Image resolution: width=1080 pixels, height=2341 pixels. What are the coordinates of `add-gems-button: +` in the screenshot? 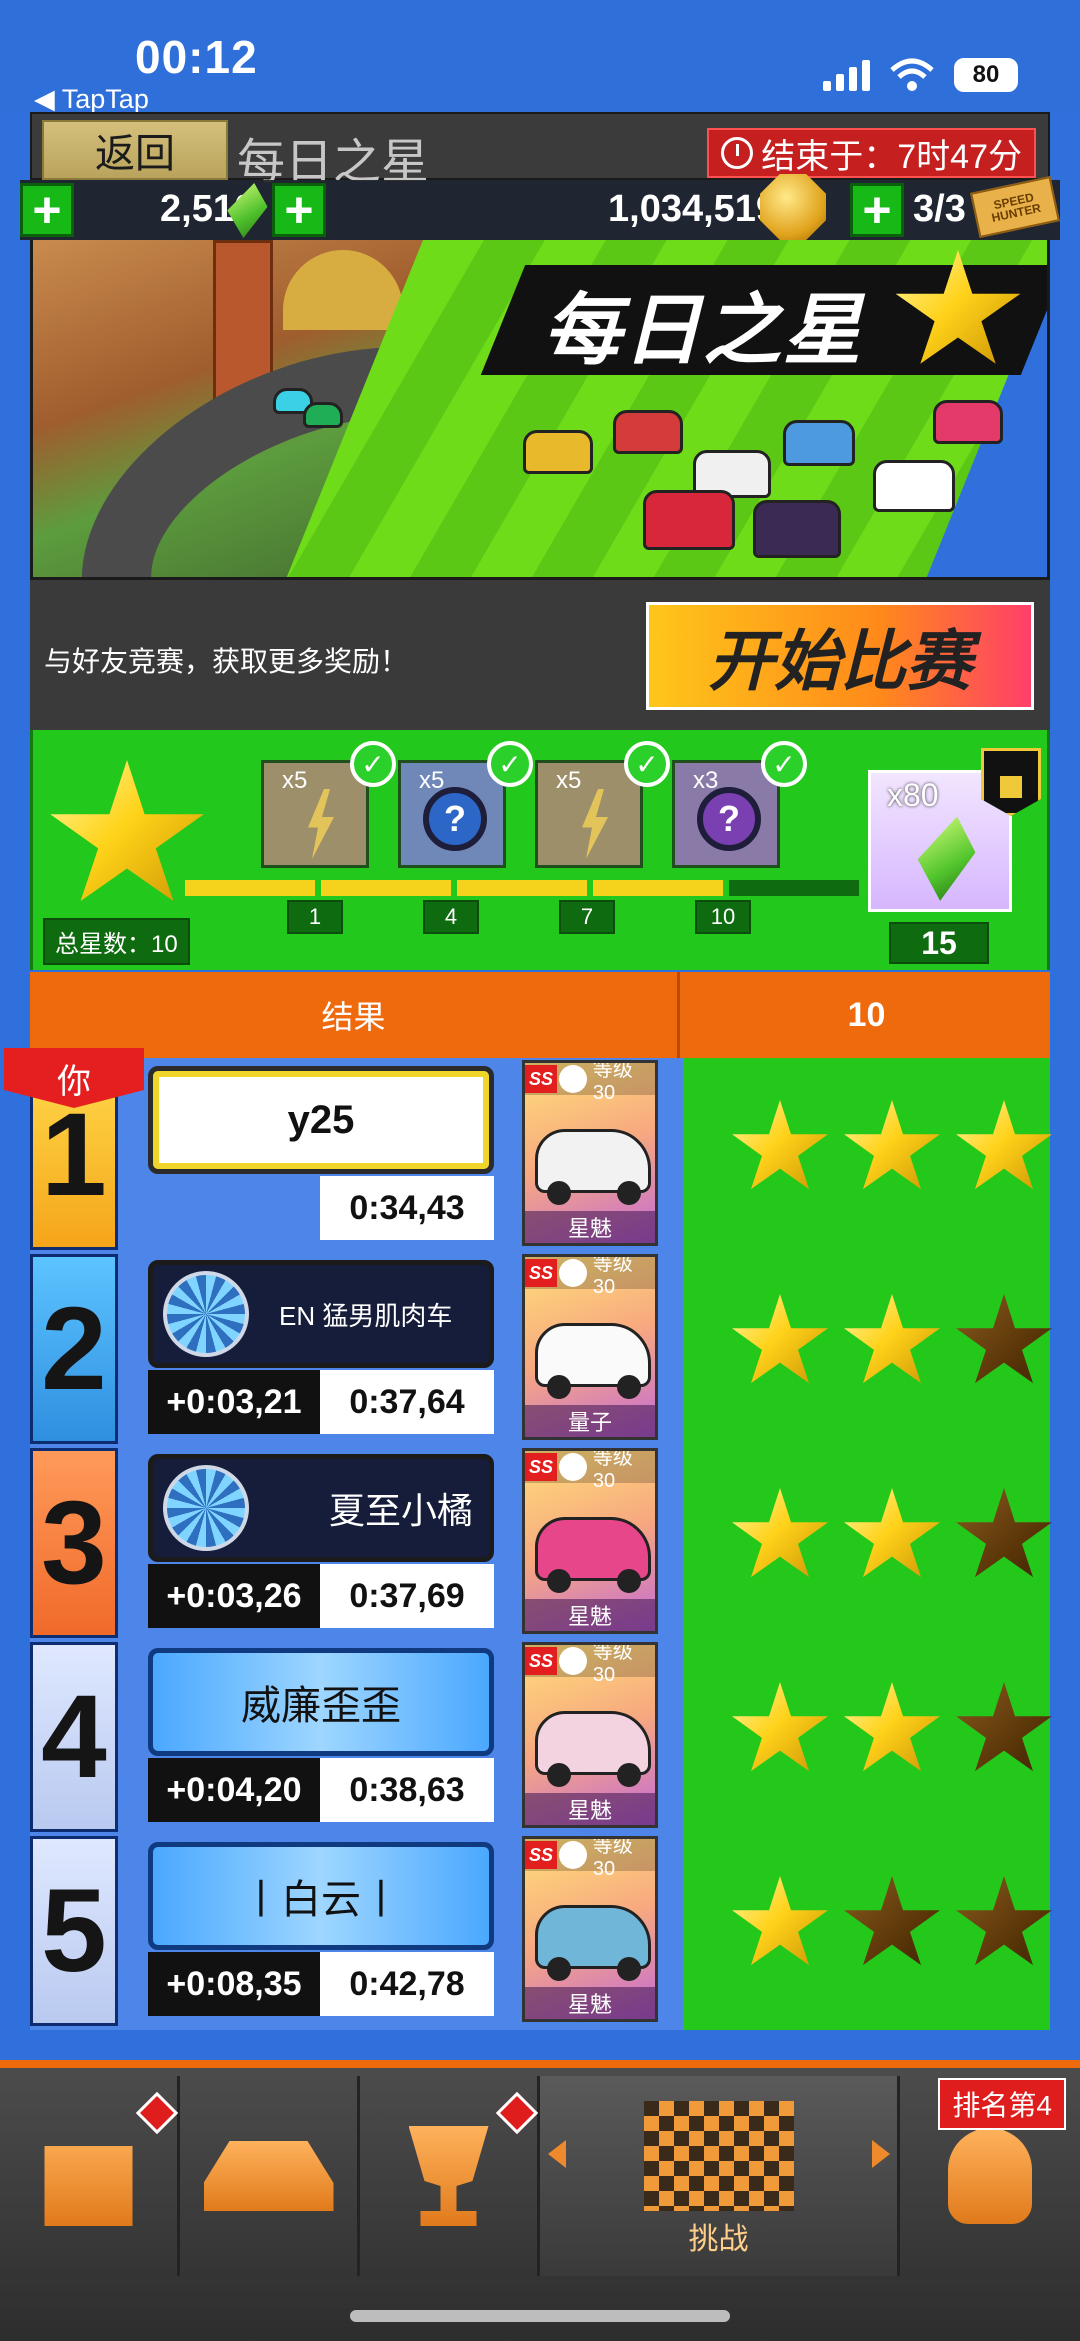 It's located at (47, 210).